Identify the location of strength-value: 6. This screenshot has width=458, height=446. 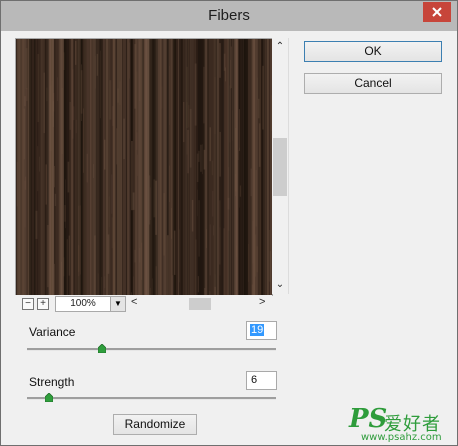
(254, 380).